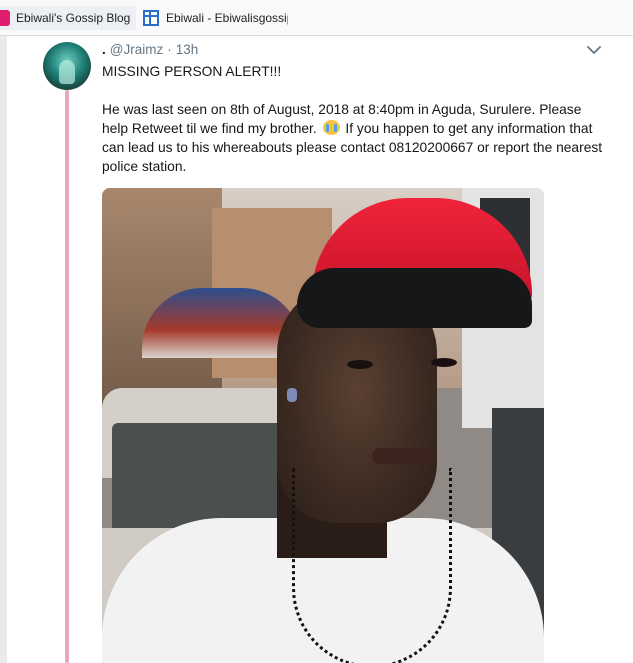  I want to click on photo-lips, so click(403, 456).